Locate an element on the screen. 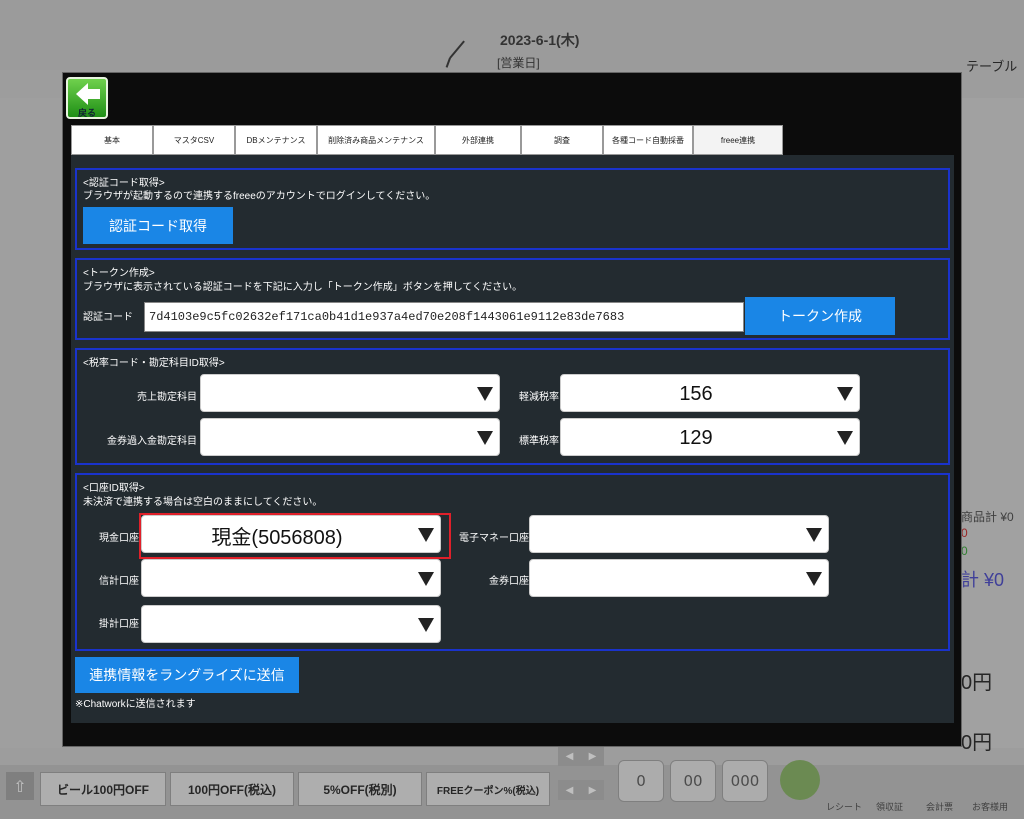 This screenshot has height=819, width=1024. tab-freee: freee連携 is located at coordinates (738, 140).